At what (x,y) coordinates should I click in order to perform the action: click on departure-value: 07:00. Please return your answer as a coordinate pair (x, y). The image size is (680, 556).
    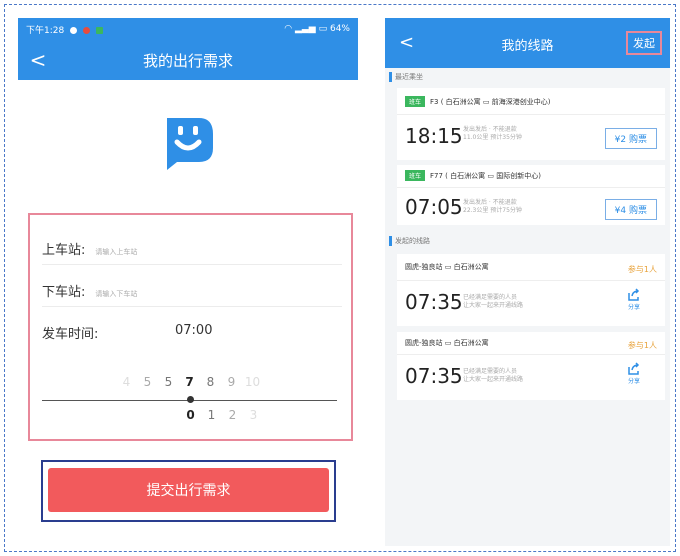
    Looking at the image, I should click on (194, 330).